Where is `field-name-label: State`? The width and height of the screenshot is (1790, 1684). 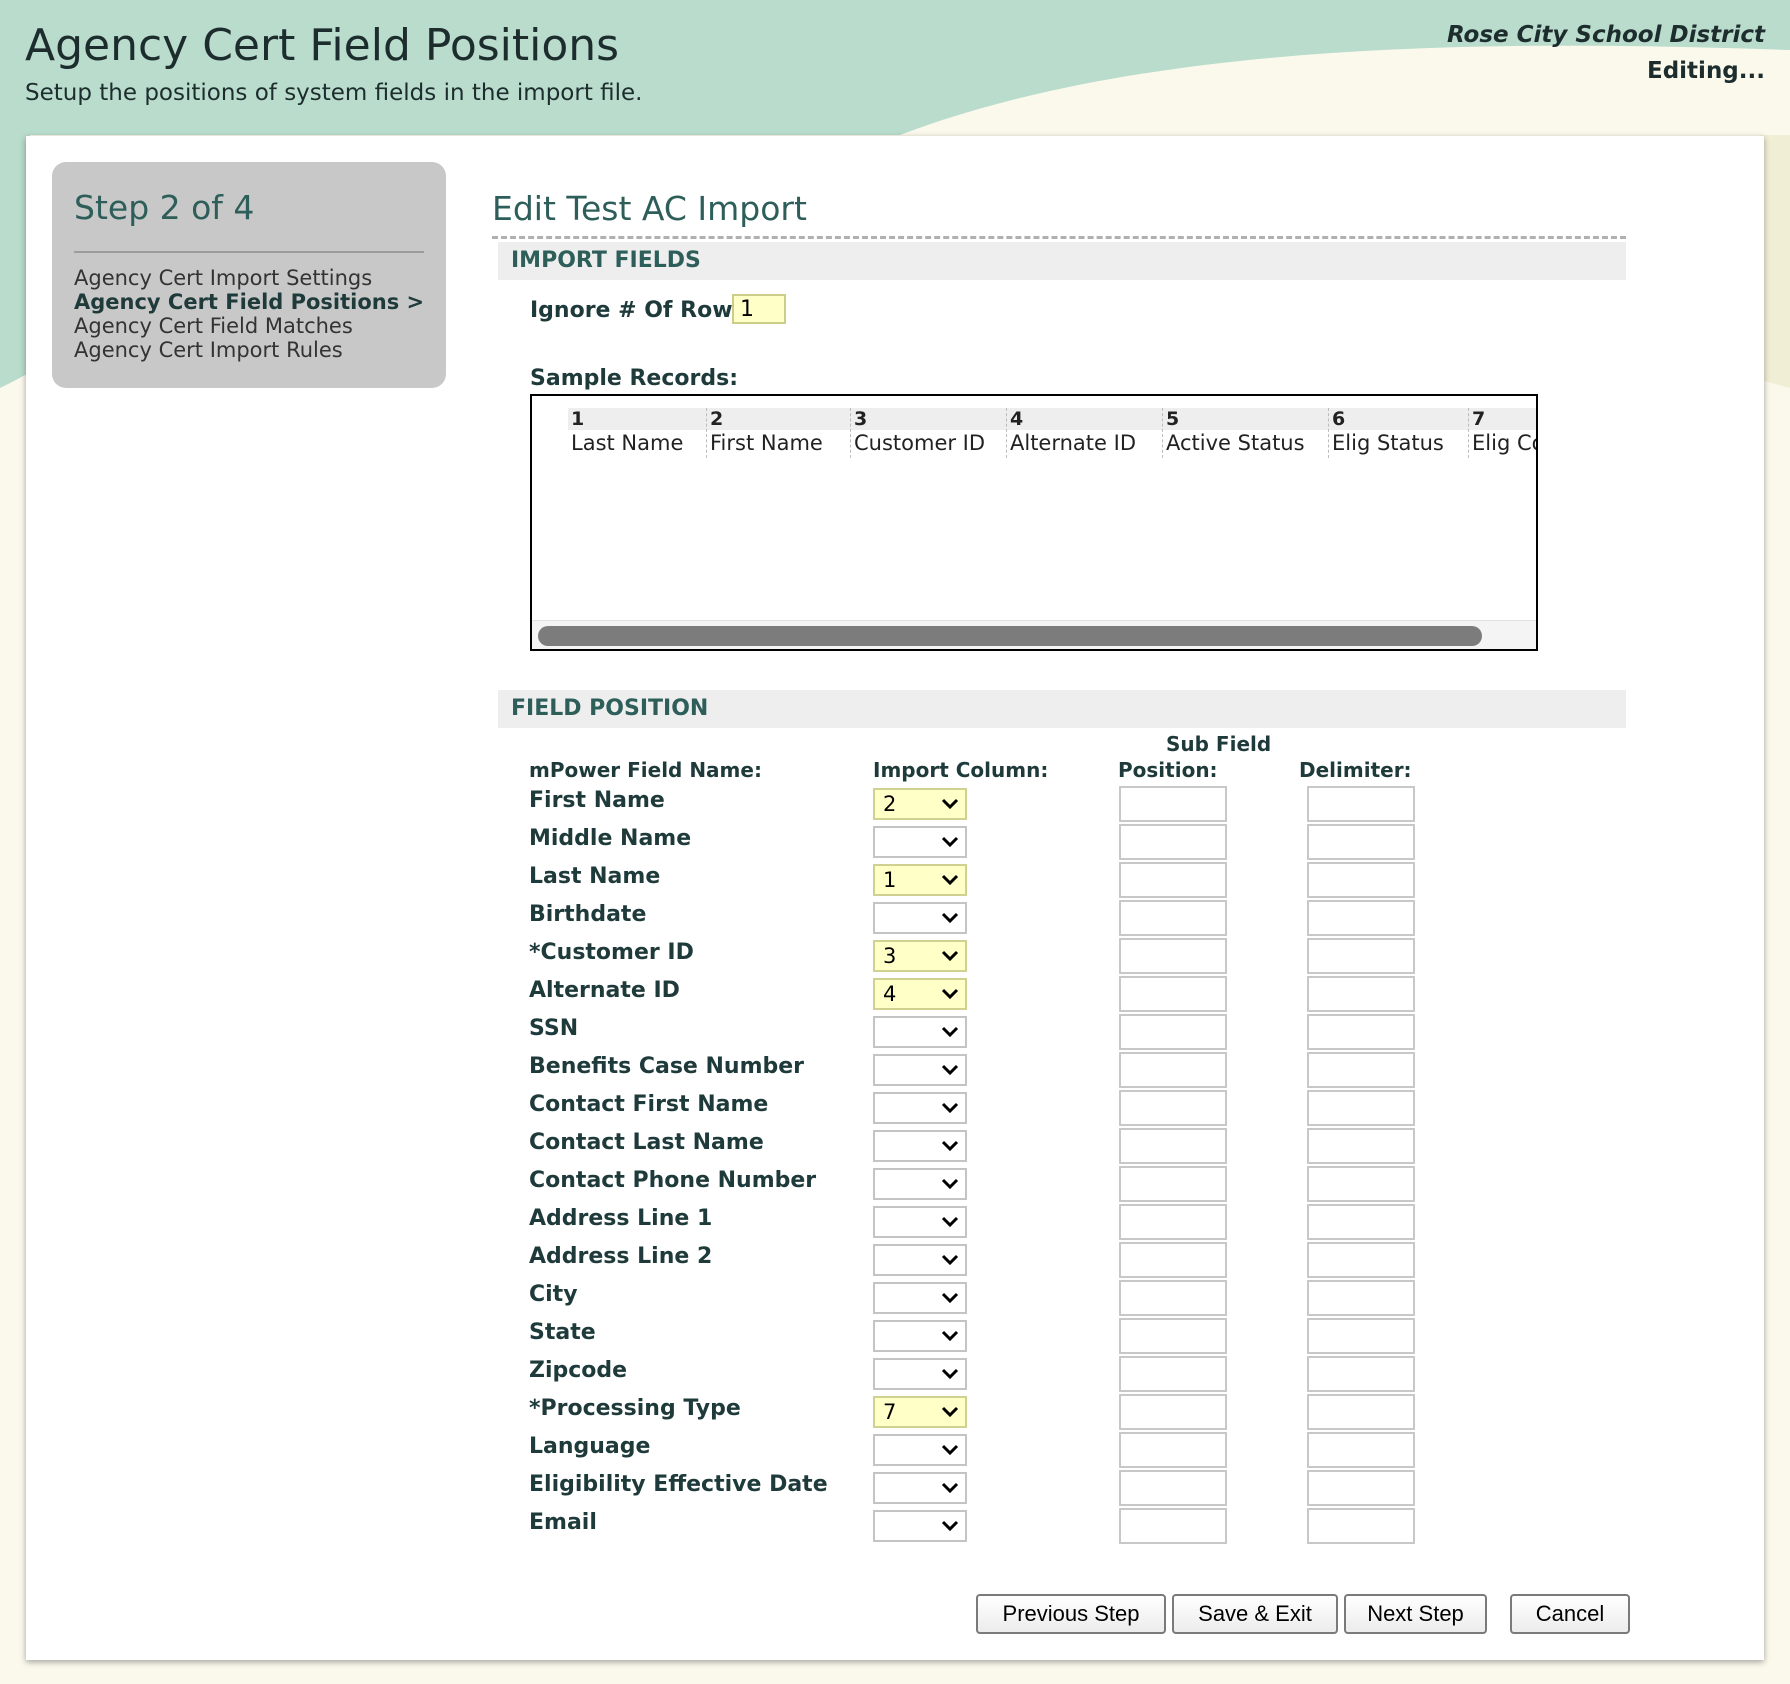 field-name-label: State is located at coordinates (562, 1332).